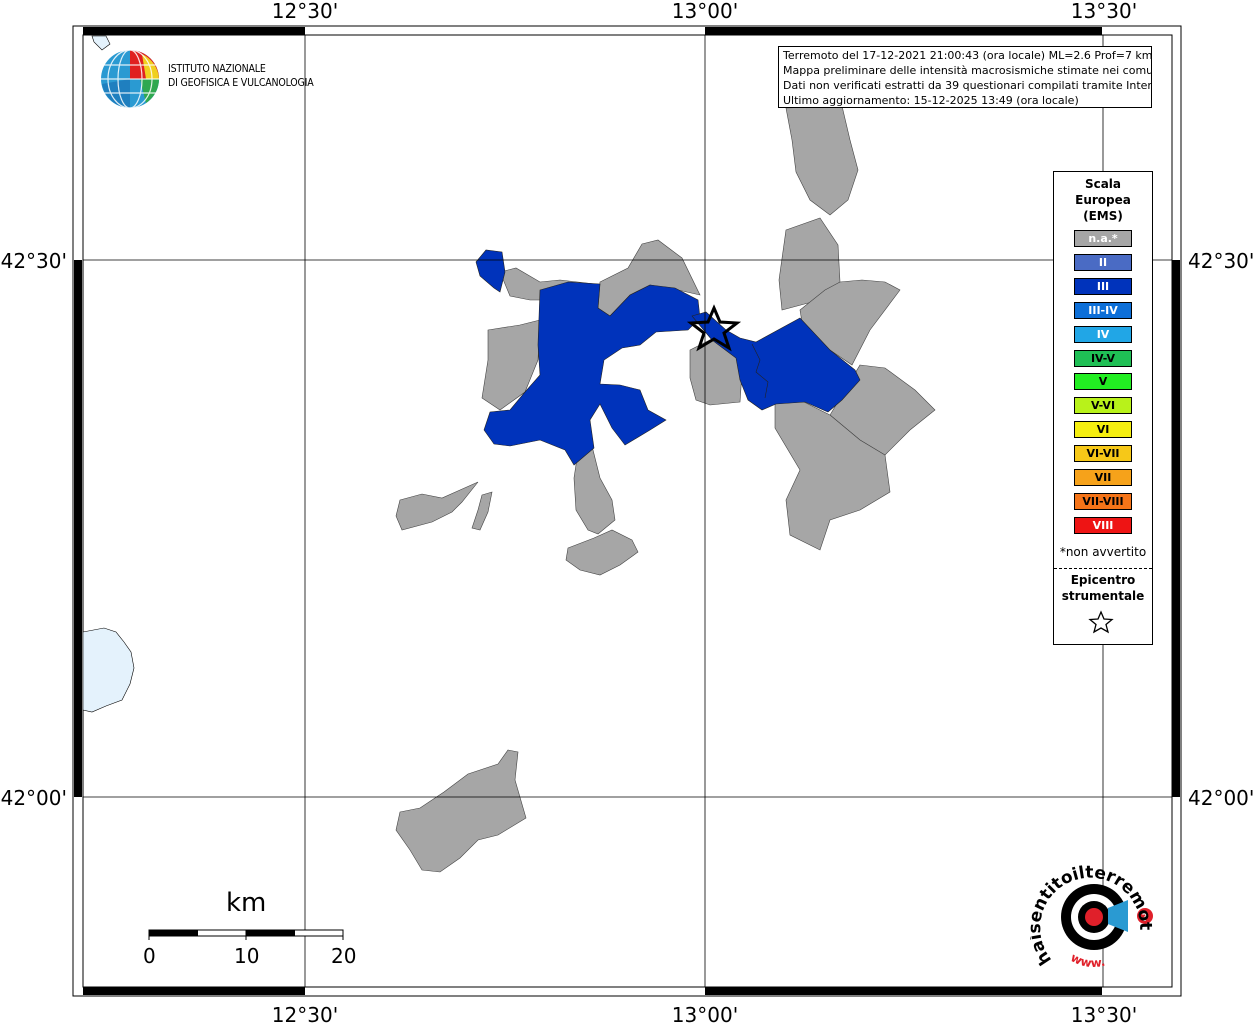 The height and width of the screenshot is (1024, 1255). I want to click on legend-swatch: VI-VII, so click(1103, 454).